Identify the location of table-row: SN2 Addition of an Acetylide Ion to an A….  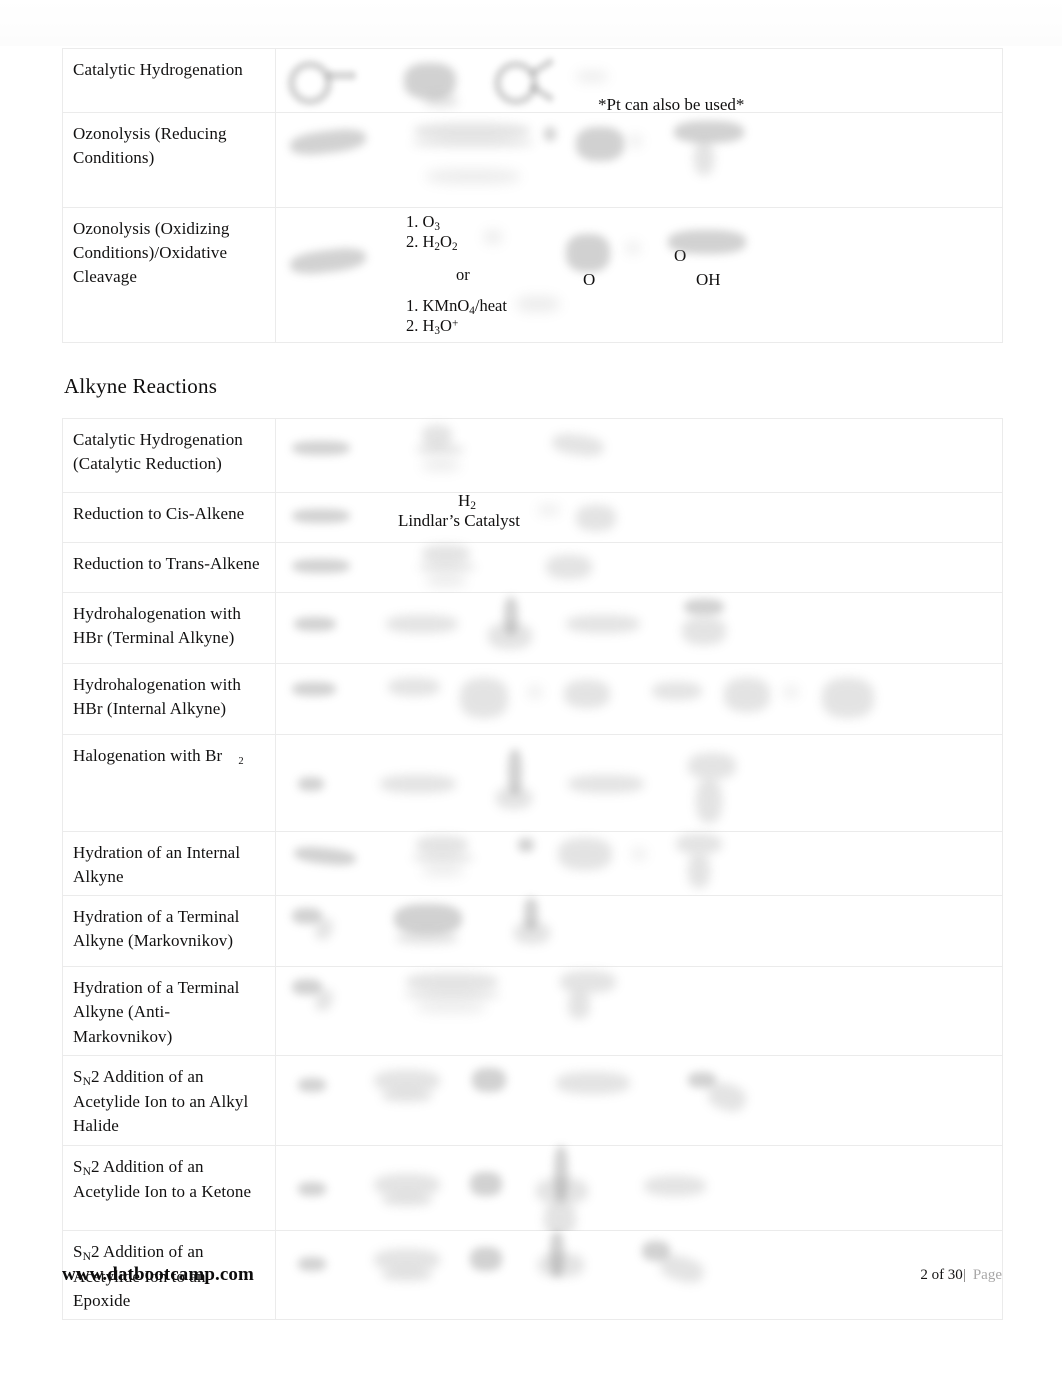
(532, 1100).